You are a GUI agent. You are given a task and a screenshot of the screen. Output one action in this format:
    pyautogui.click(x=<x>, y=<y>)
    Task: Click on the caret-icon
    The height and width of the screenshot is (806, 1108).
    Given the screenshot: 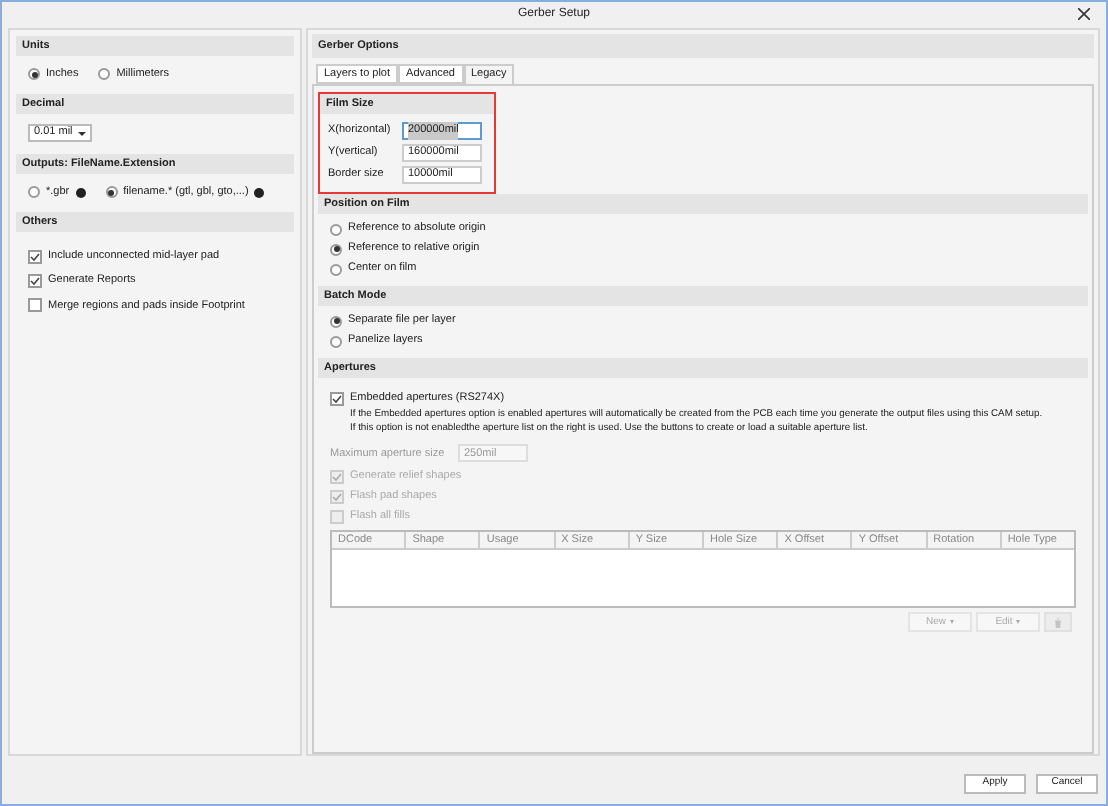 What is the action you would take?
    pyautogui.click(x=82, y=133)
    